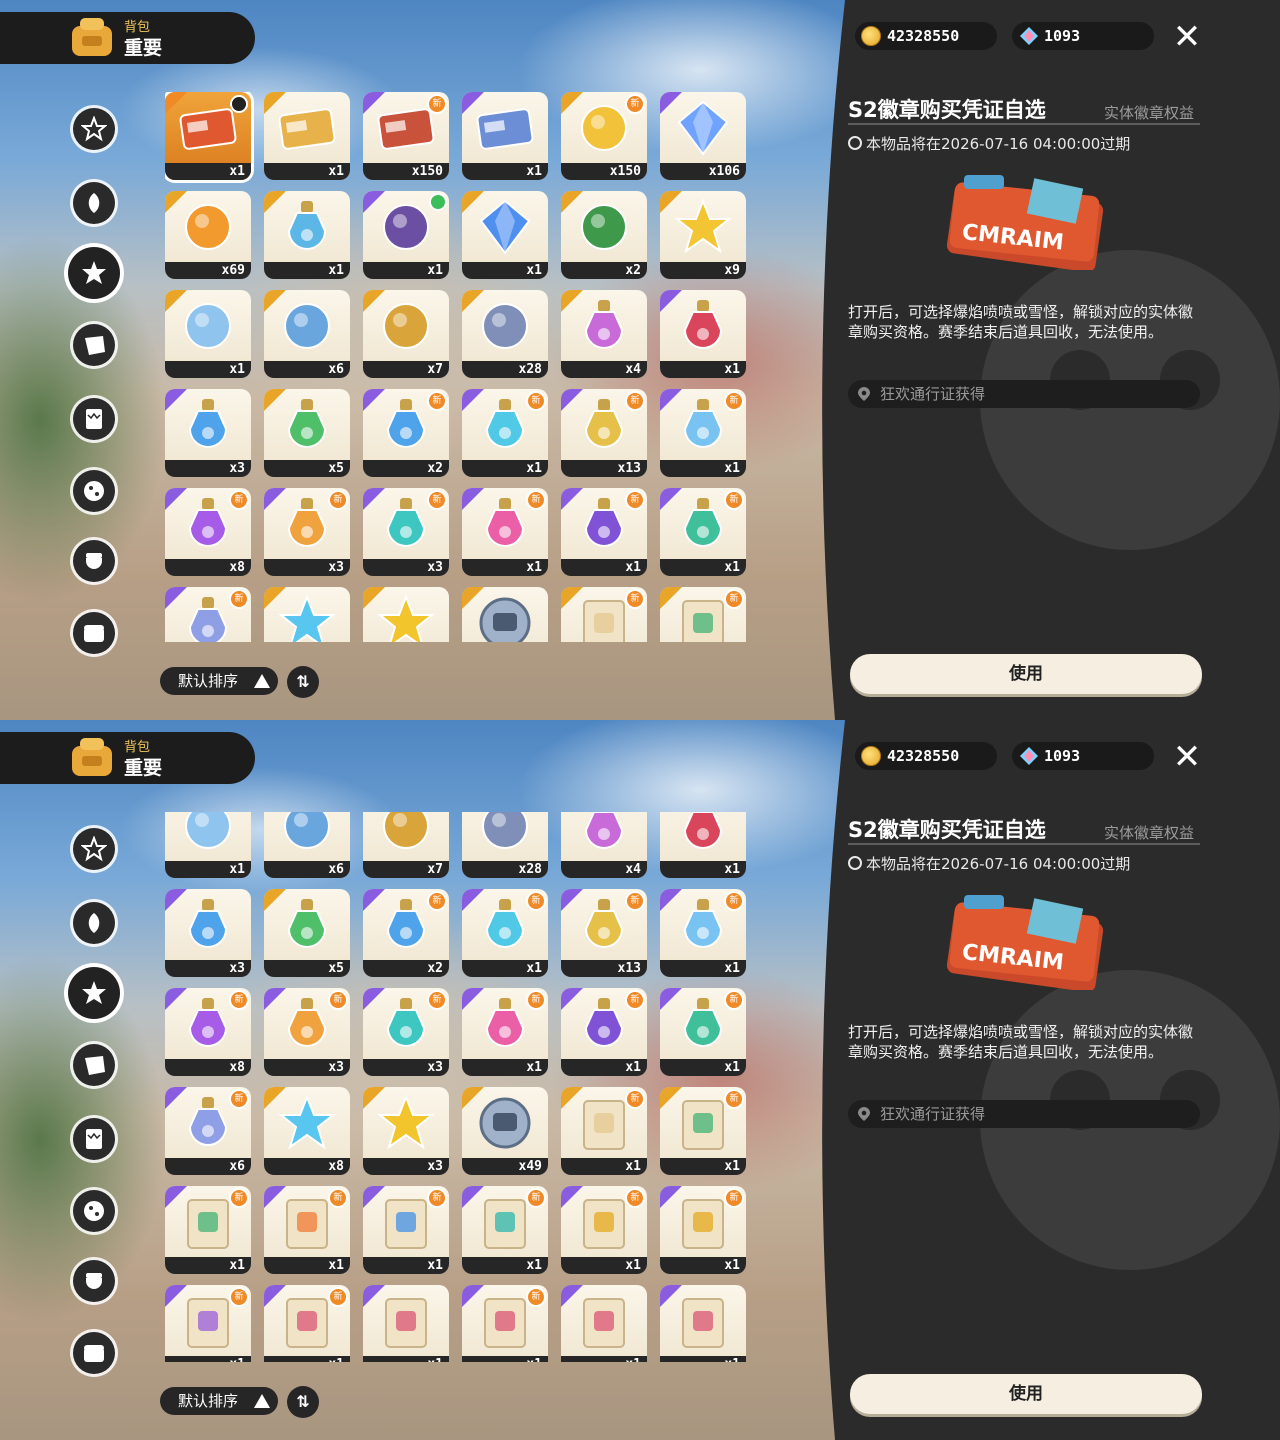 The height and width of the screenshot is (1440, 1280). I want to click on item-slot: x106, so click(703, 136).